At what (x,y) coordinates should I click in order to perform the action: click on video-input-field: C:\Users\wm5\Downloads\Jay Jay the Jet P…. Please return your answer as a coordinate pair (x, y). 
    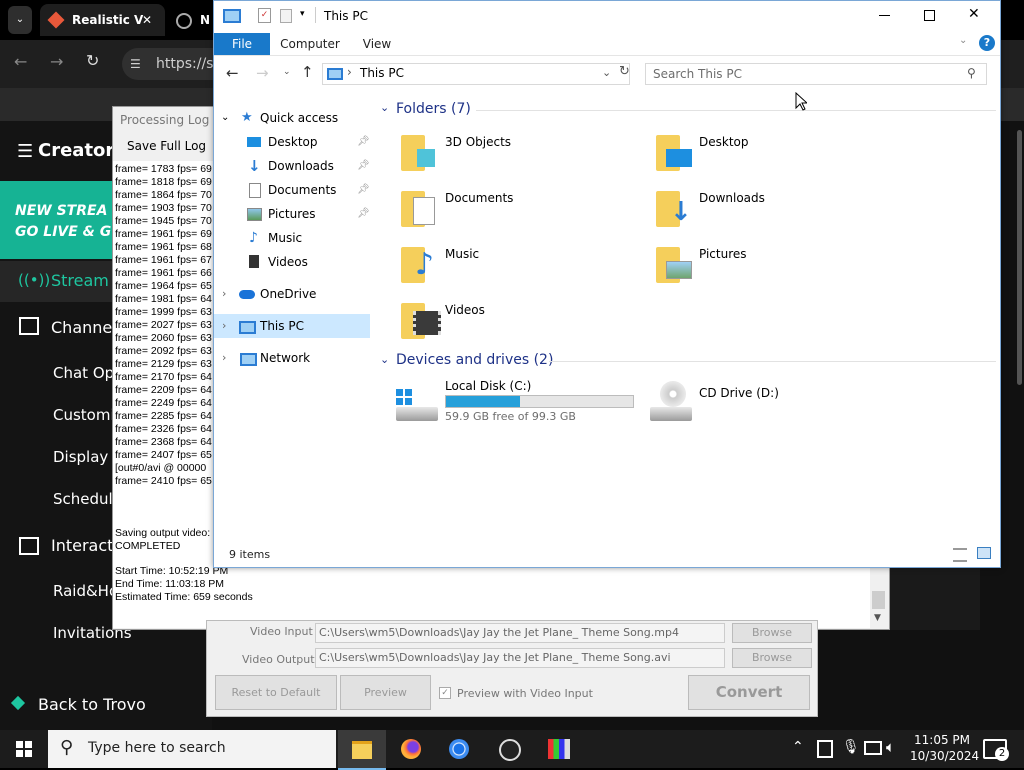
    Looking at the image, I should click on (520, 633).